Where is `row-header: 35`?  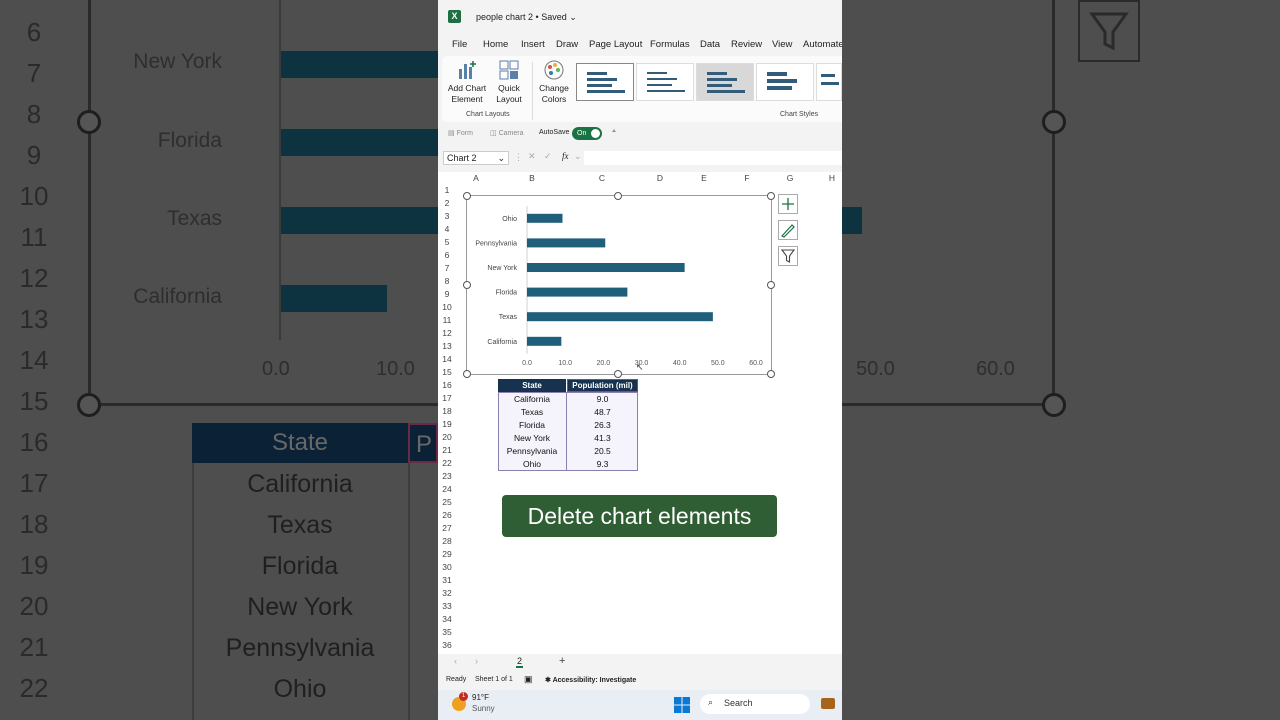
row-header: 35 is located at coordinates (447, 632).